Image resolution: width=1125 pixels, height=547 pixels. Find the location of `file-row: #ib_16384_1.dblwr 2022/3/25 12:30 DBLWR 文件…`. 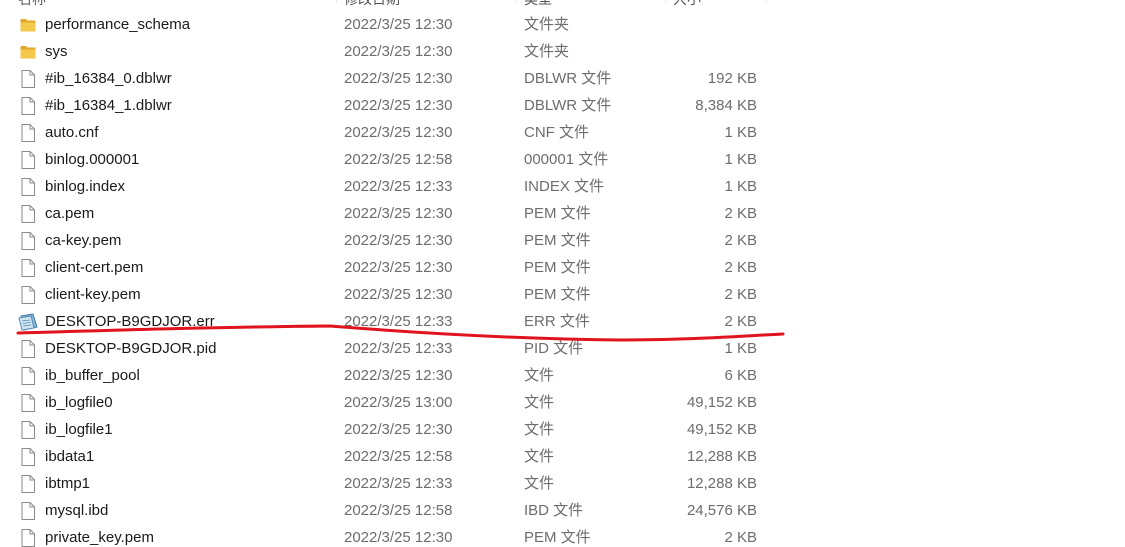

file-row: #ib_16384_1.dblwr 2022/3/25 12:30 DBLWR 文件… is located at coordinates (385, 105).